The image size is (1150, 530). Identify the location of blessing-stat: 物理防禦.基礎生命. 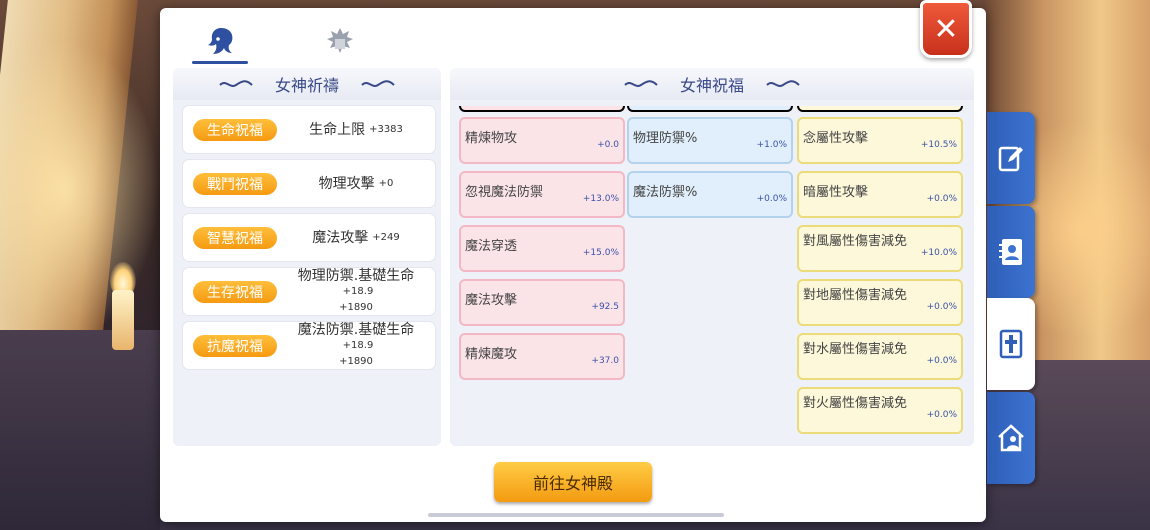
(356, 275).